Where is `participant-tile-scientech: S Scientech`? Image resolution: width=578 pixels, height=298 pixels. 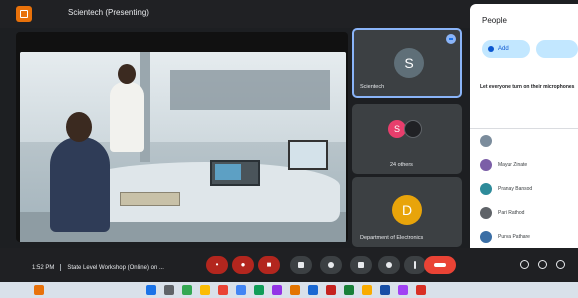 participant-tile-scientech: S Scientech is located at coordinates (407, 63).